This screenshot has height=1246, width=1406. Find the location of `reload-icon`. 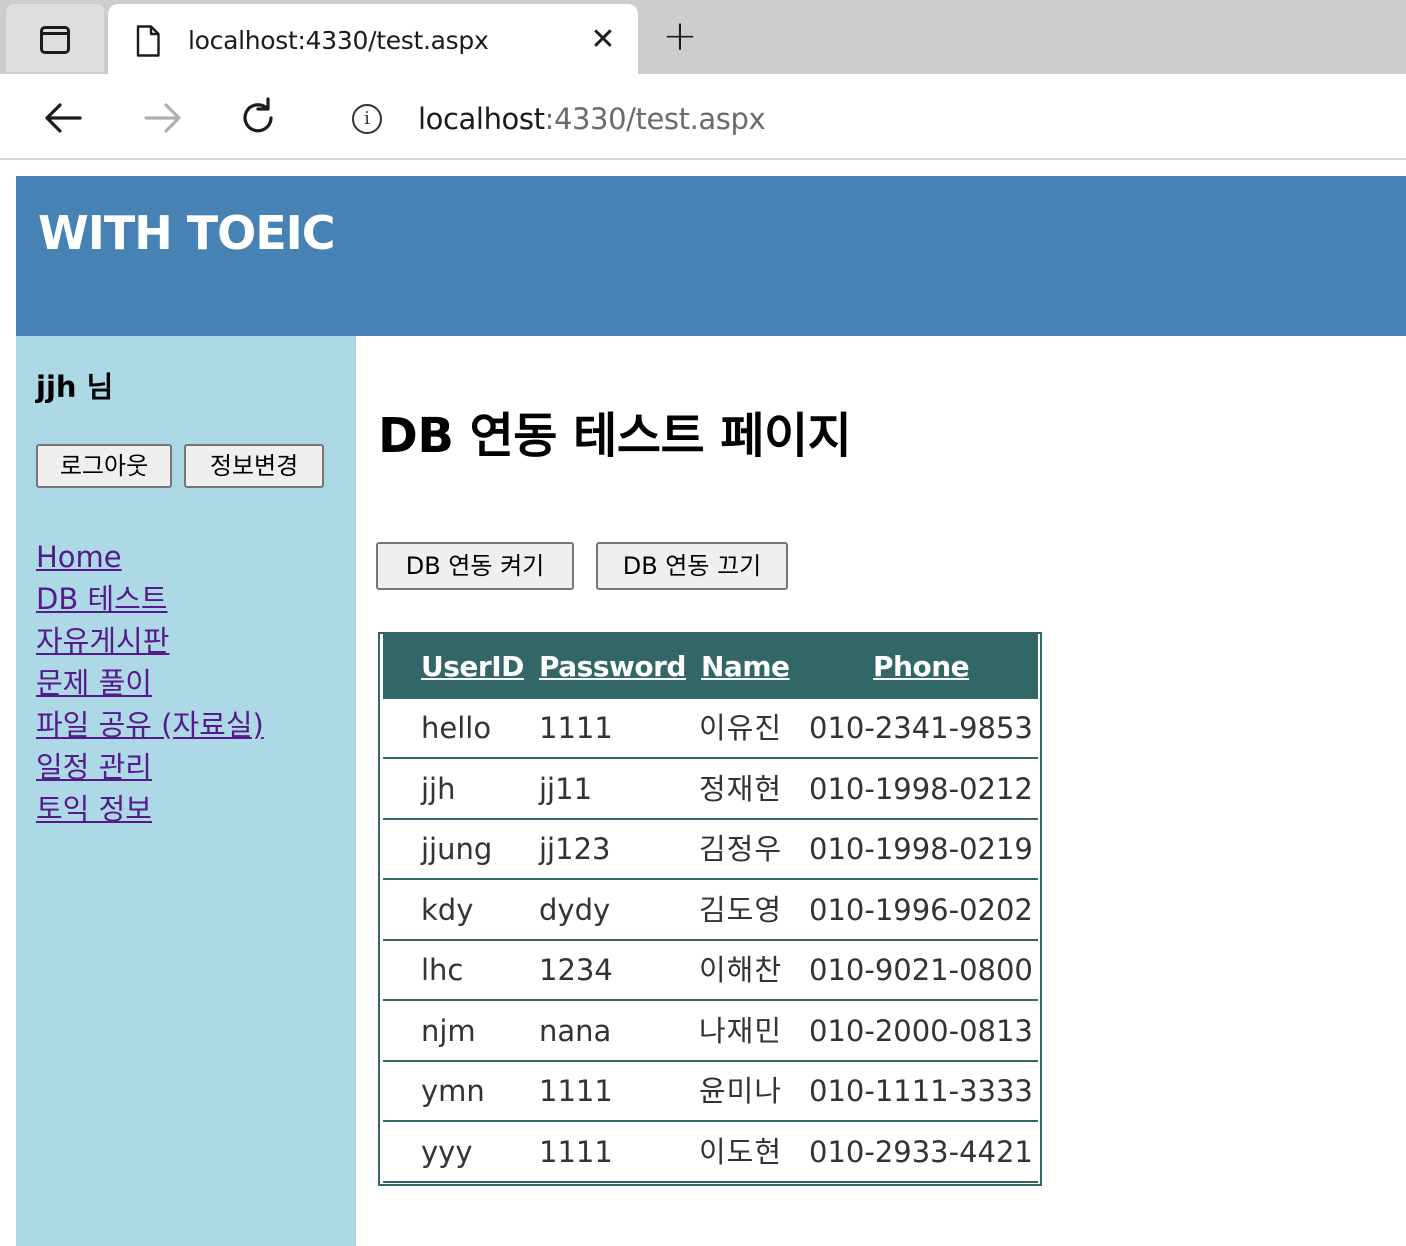

reload-icon is located at coordinates (258, 118).